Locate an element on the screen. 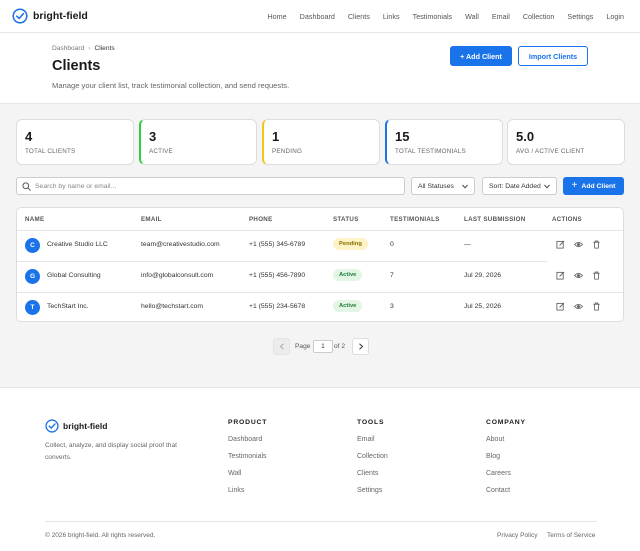 The image size is (640, 551). nav-dashboard: Dashboard is located at coordinates (317, 16).